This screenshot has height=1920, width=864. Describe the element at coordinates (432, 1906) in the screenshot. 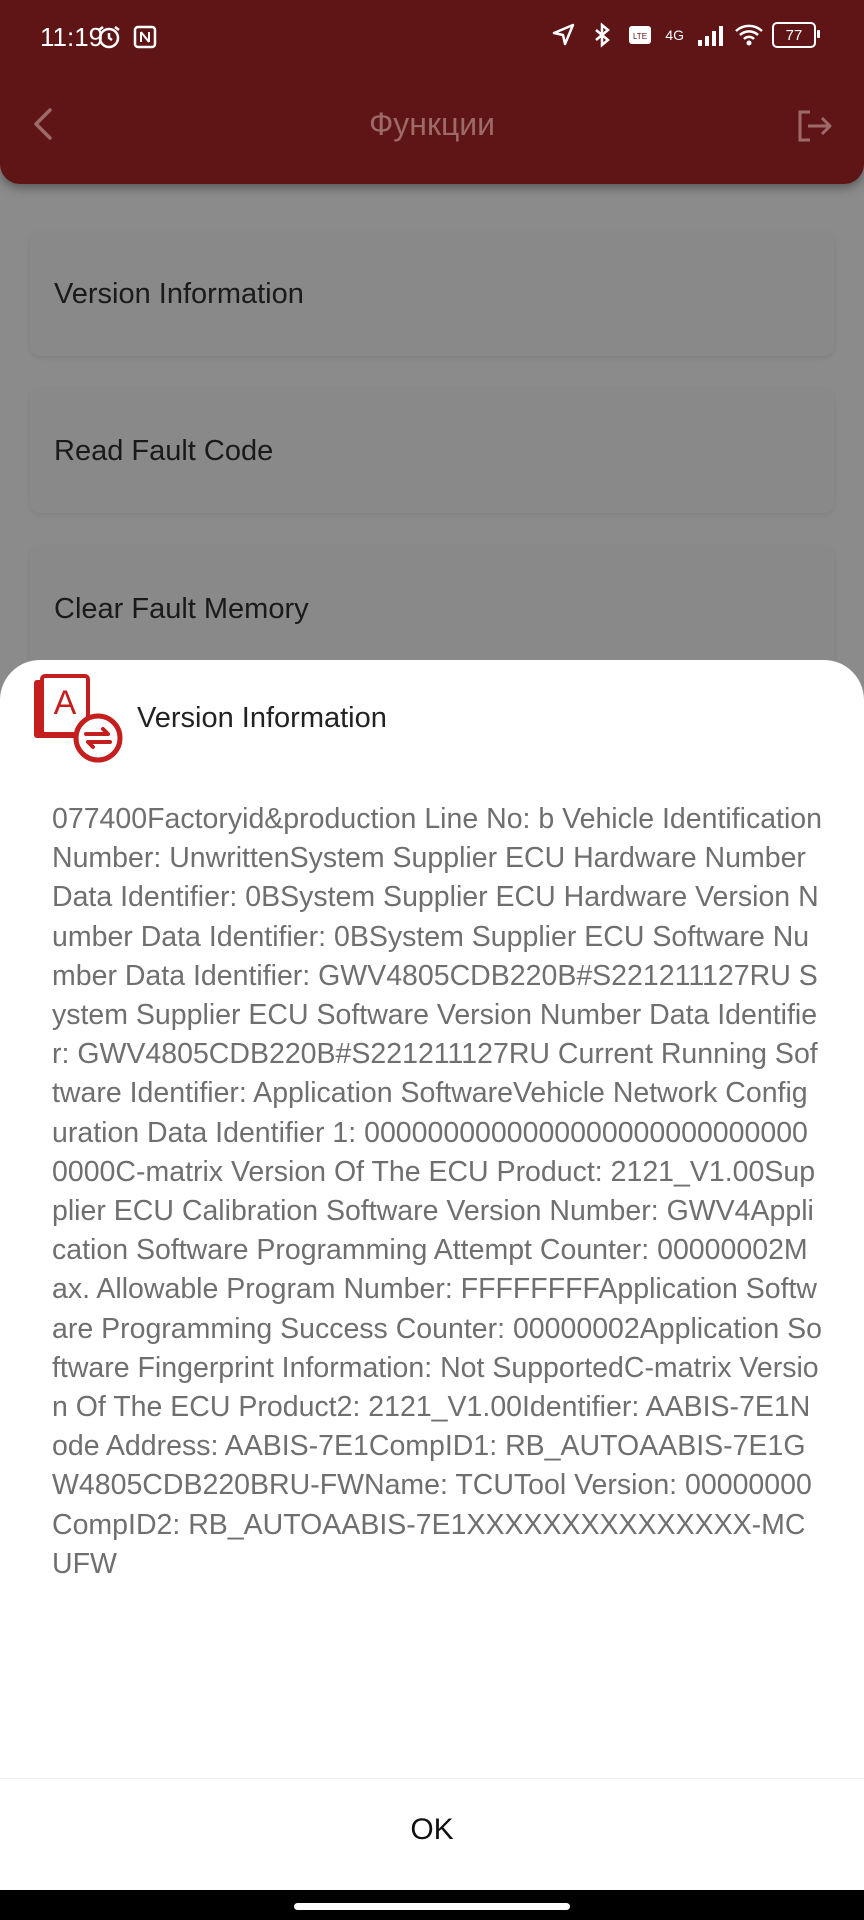

I see `home-indicator` at that location.